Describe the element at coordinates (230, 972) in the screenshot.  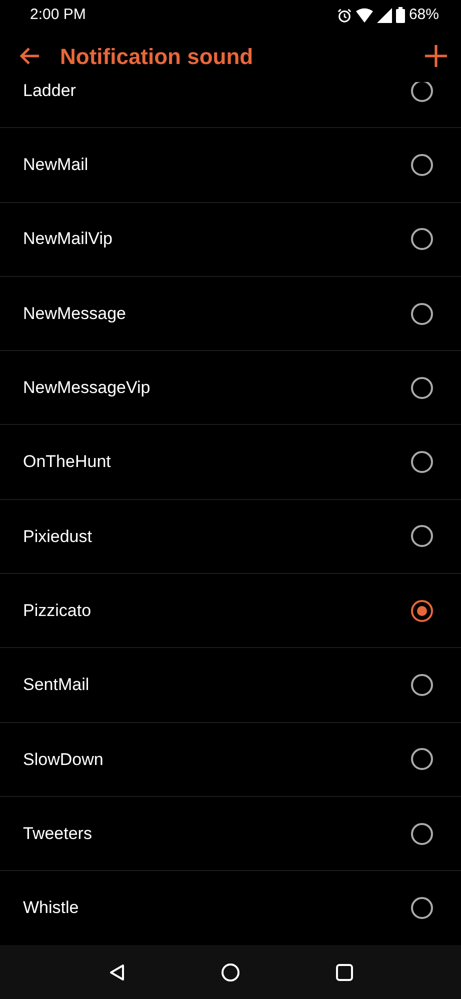
I see `home-nav-icon` at that location.